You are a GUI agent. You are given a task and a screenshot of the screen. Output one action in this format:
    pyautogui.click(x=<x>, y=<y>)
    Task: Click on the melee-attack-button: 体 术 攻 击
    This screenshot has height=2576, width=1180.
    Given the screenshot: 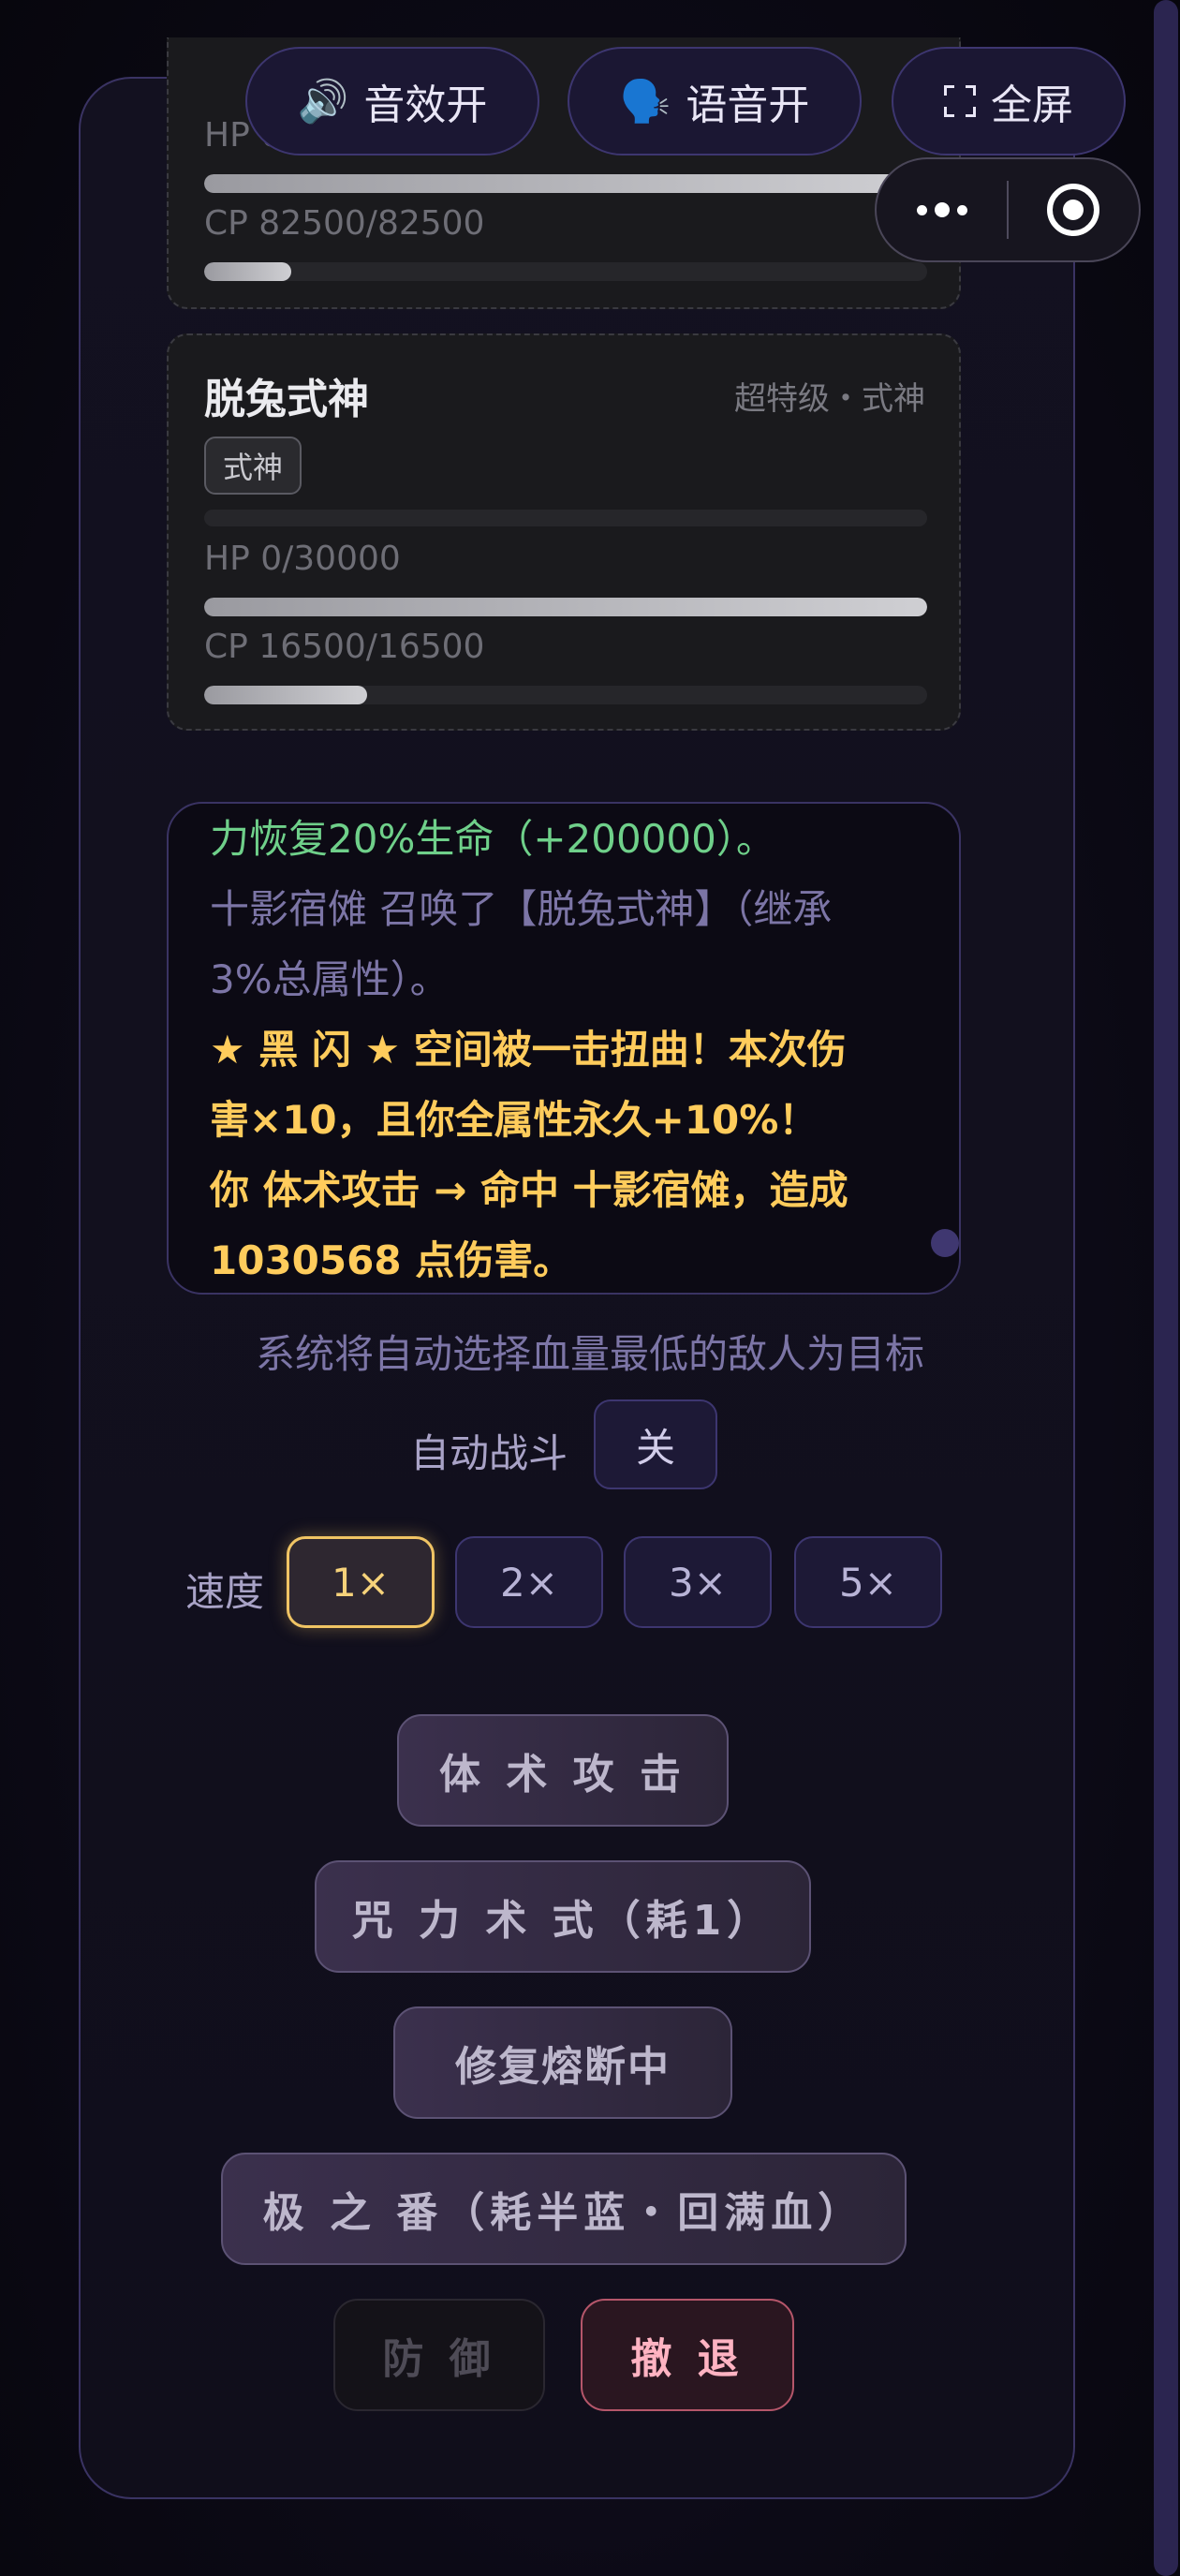 What is the action you would take?
    pyautogui.click(x=563, y=1770)
    